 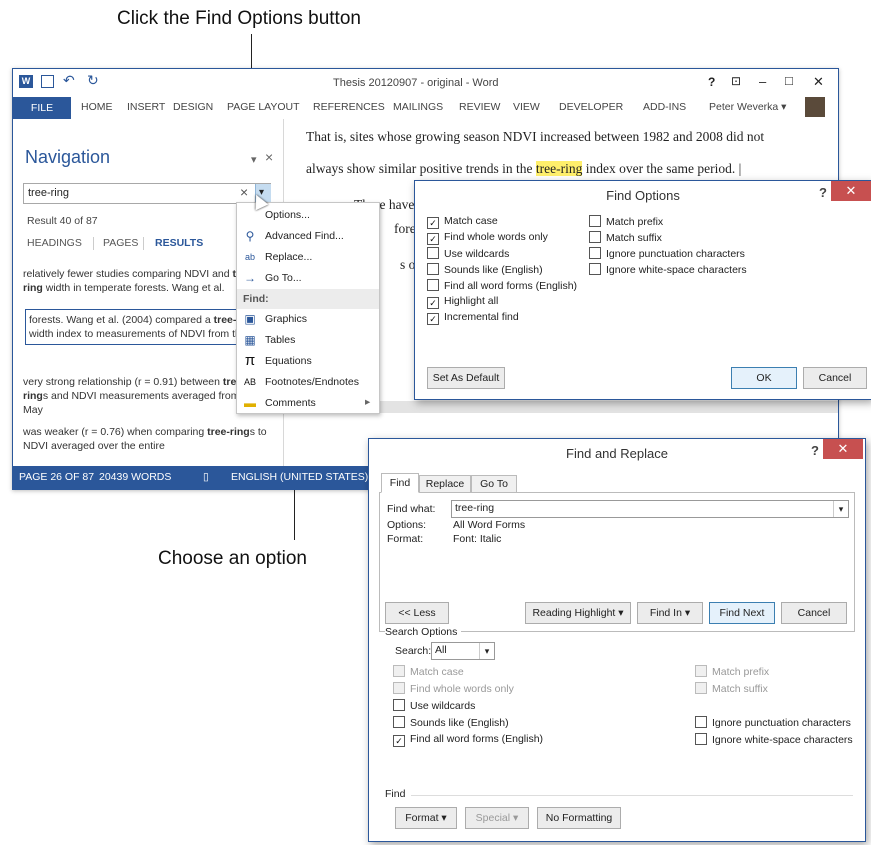 What do you see at coordinates (497, 818) in the screenshot?
I see `special-button: Special ▾` at bounding box center [497, 818].